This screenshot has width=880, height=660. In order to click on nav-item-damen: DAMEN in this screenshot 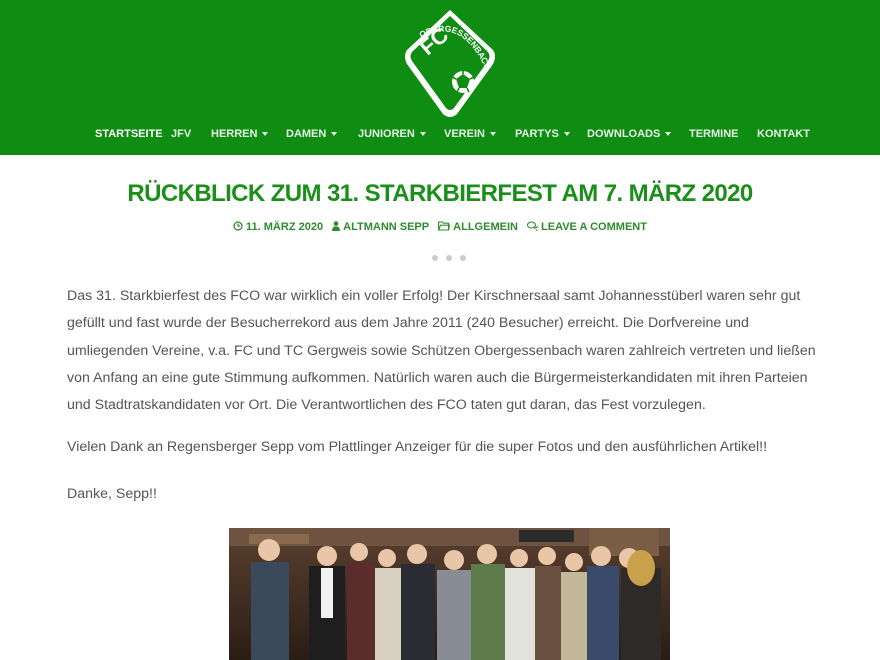, I will do `click(312, 134)`.